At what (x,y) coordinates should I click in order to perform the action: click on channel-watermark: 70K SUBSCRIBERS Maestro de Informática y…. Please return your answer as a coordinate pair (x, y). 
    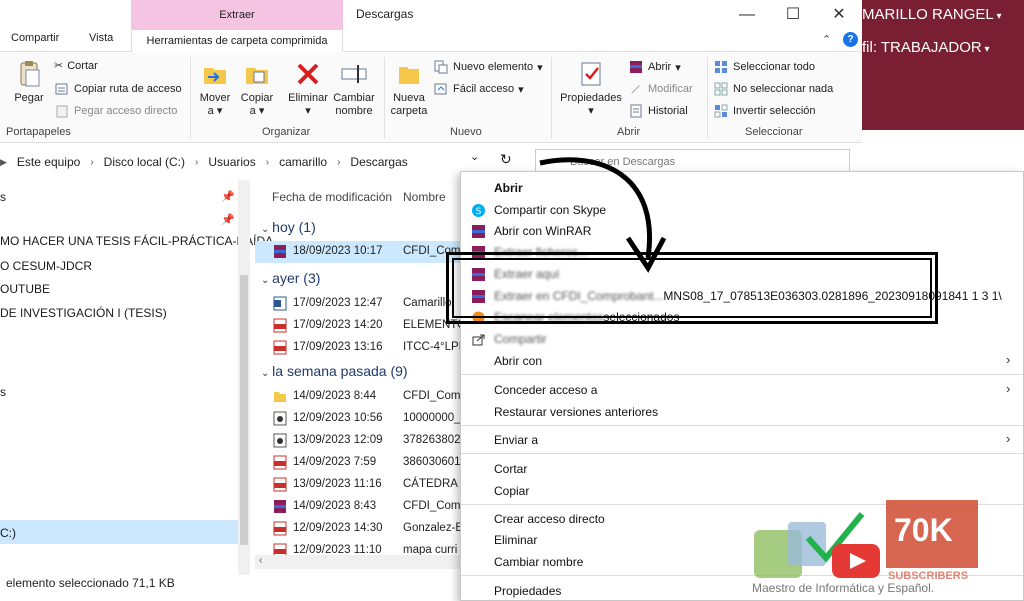
    Looking at the image, I should click on (865, 548).